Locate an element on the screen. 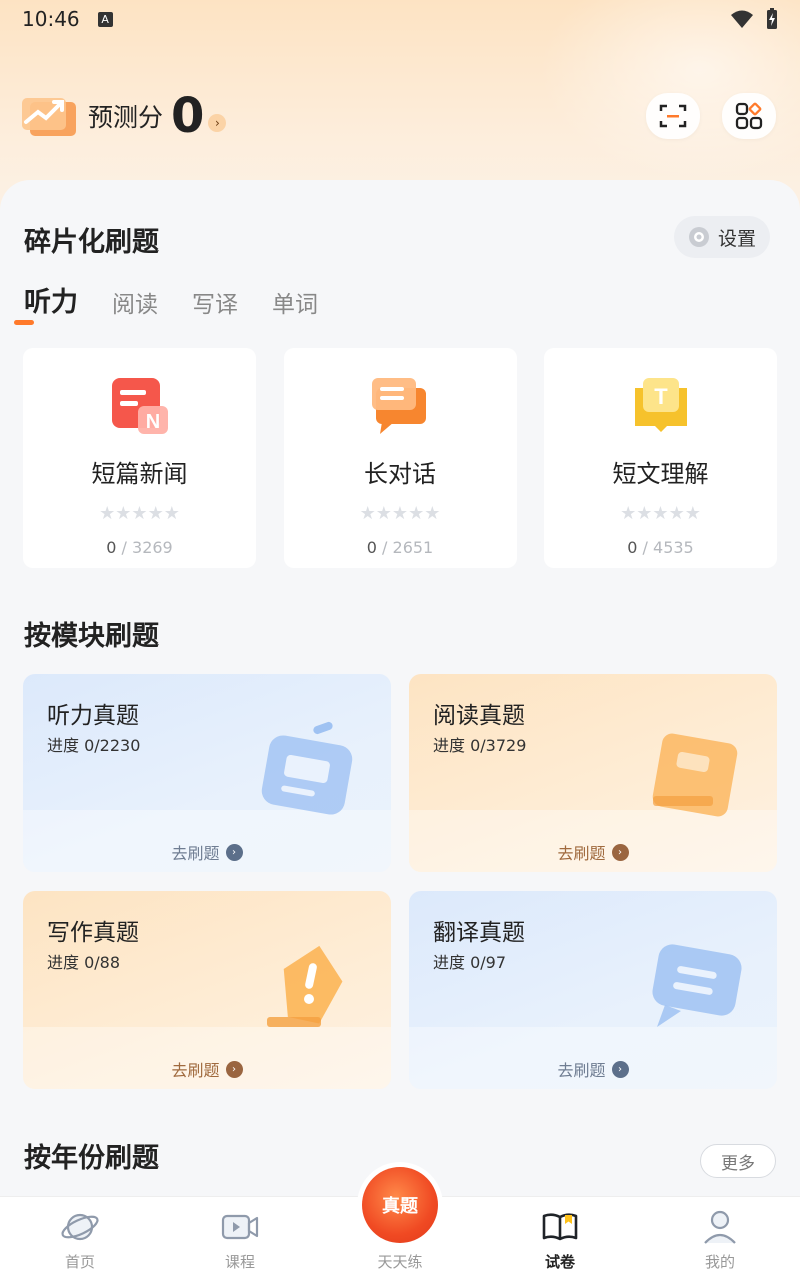  module-card-listening: 听力真题 进度 0/2230 去刷题 › is located at coordinates (207, 773).